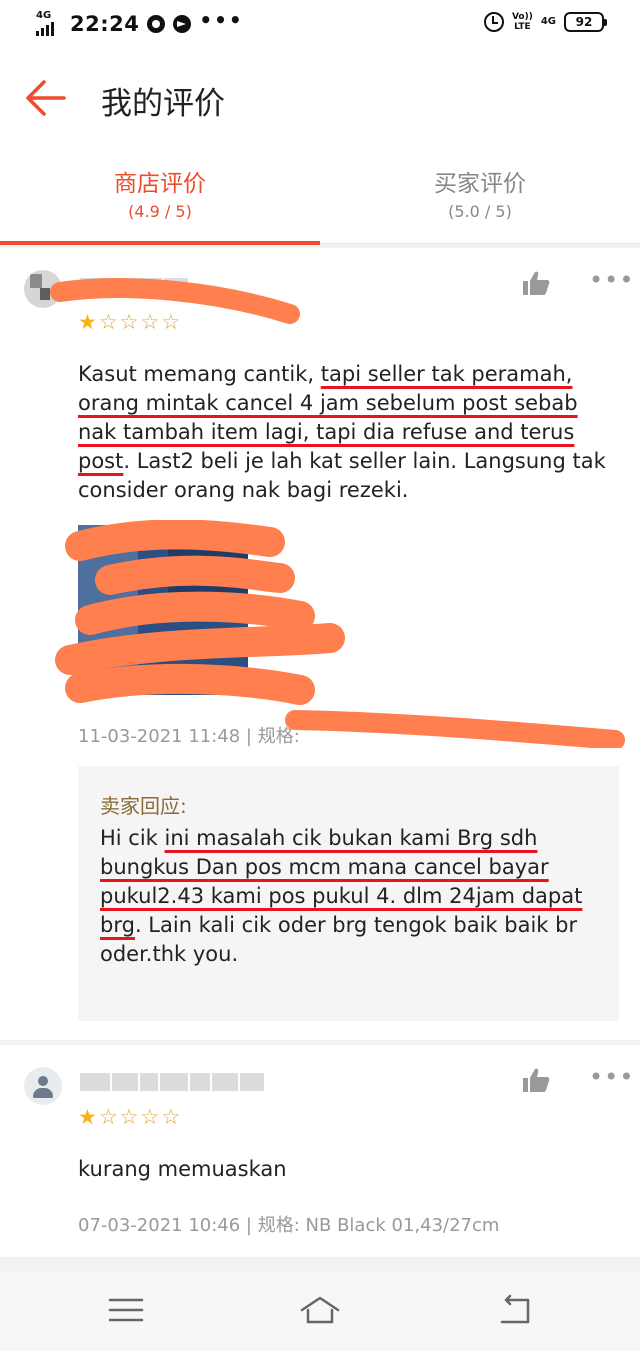 The image size is (640, 1351). What do you see at coordinates (48, 24) in the screenshot?
I see `signal-icon: 4G` at bounding box center [48, 24].